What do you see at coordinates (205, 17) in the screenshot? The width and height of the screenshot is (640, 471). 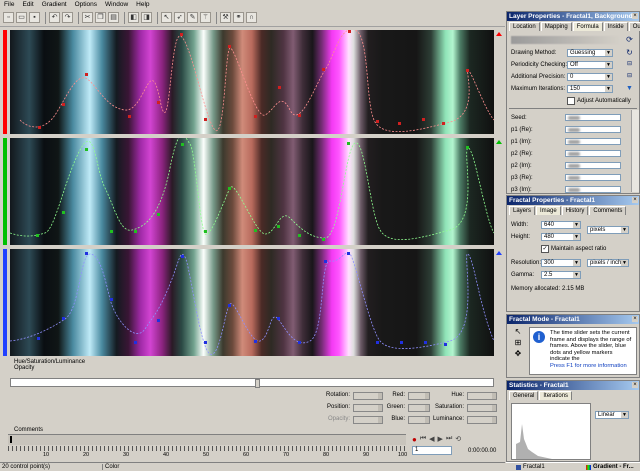 I see `magic-icon: ⚚` at bounding box center [205, 17].